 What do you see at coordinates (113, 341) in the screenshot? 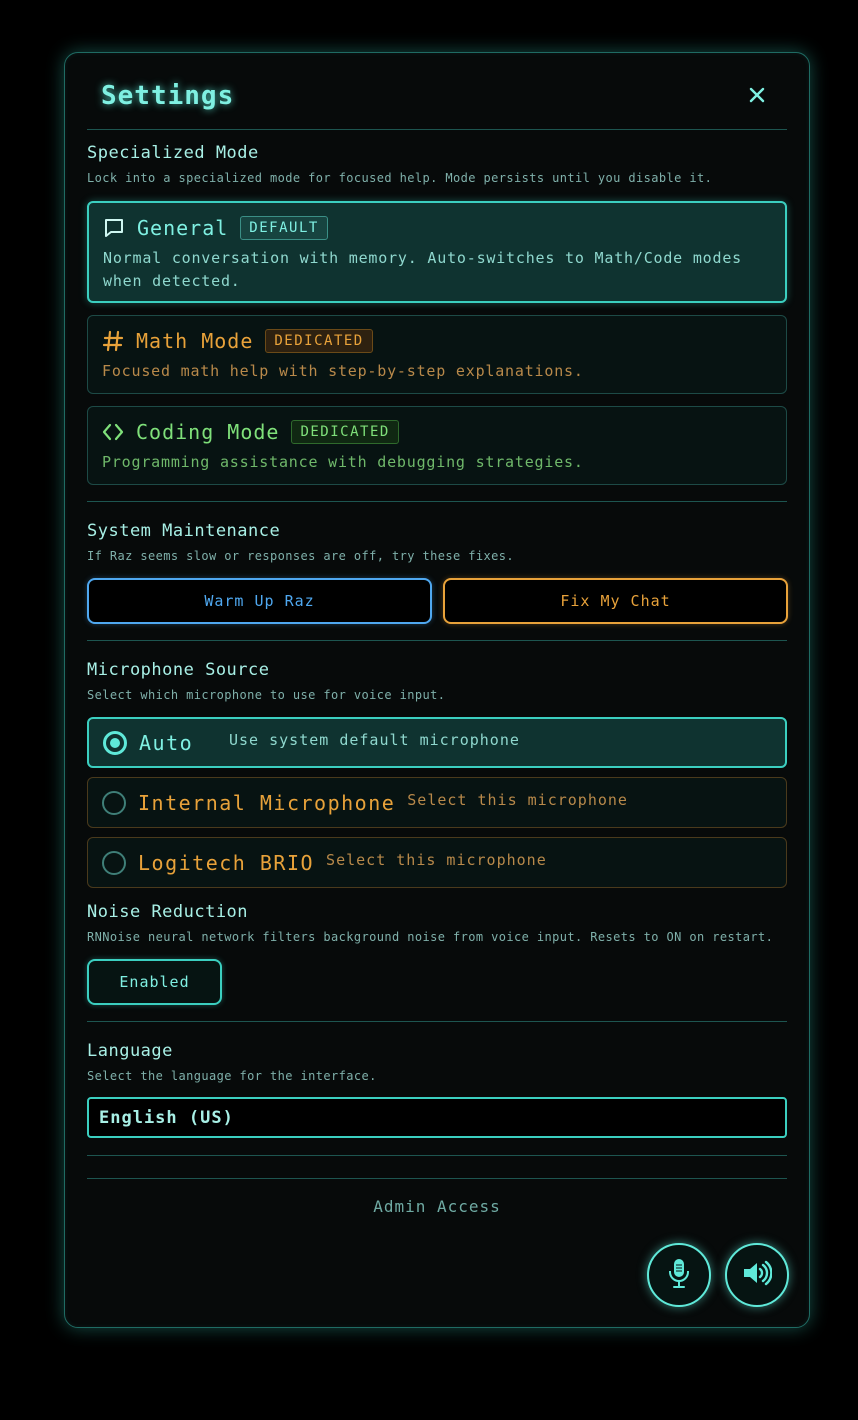
I see `hash-icon` at bounding box center [113, 341].